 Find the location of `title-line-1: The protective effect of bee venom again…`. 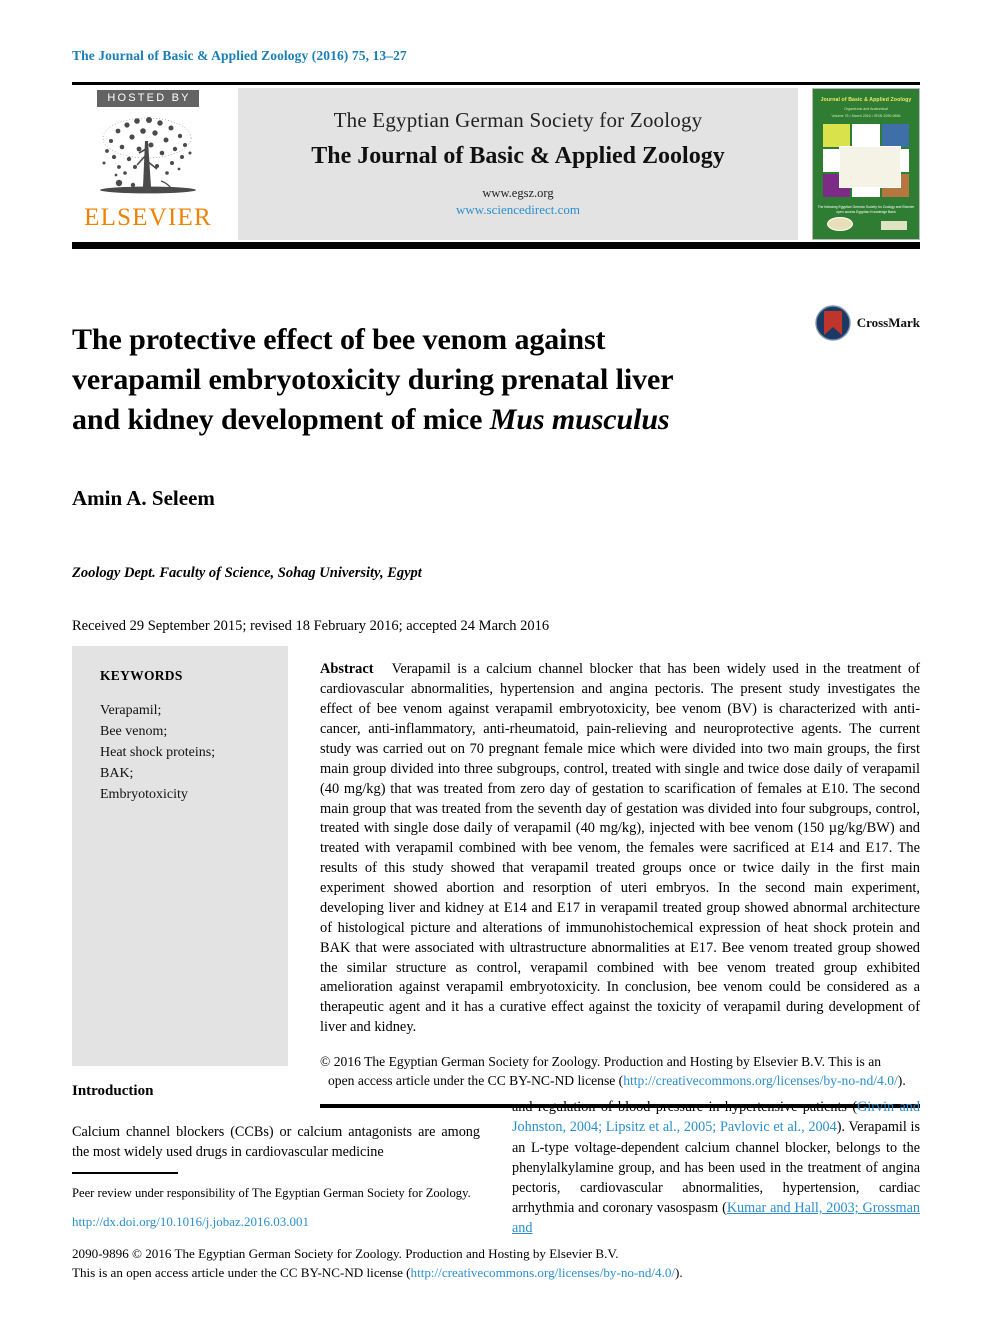

title-line-1: The protective effect of bee venom again… is located at coordinates (339, 340).